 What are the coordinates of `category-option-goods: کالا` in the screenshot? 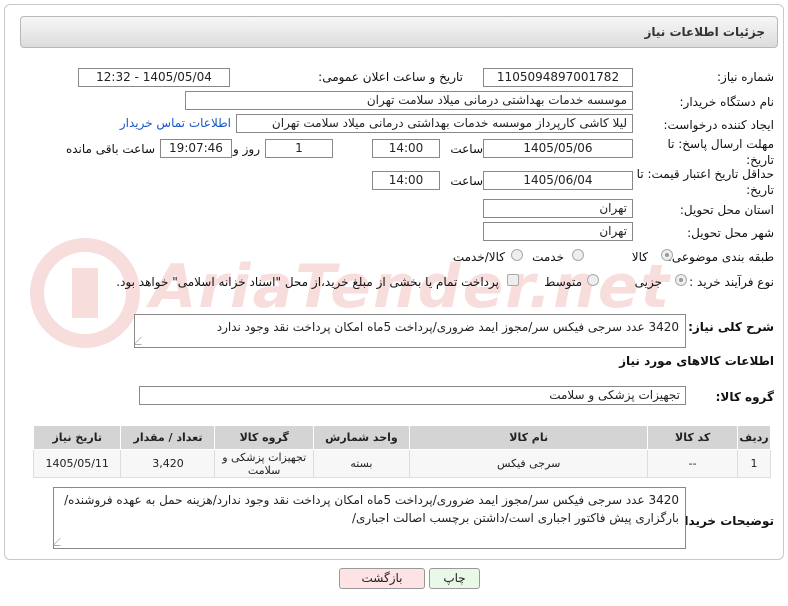 It's located at (639, 257).